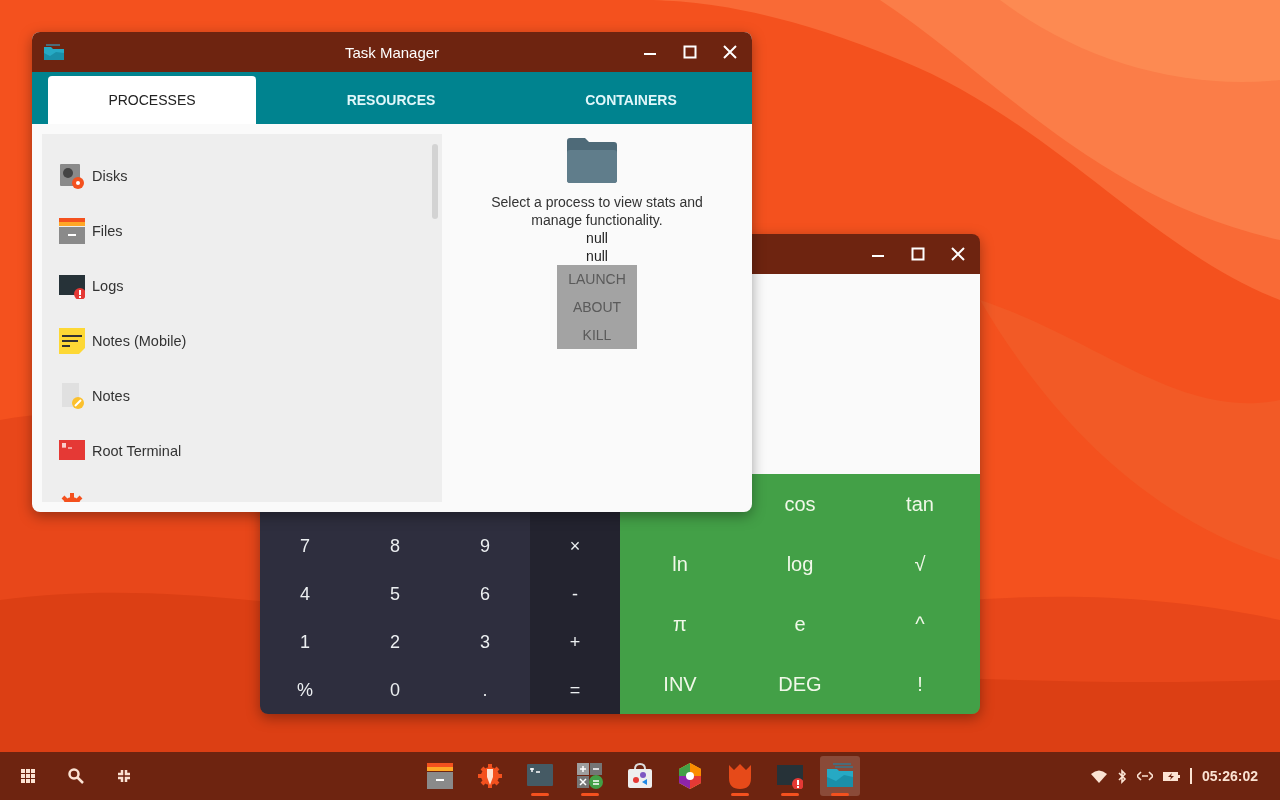 Image resolution: width=1280 pixels, height=800 pixels. Describe the element at coordinates (242, 395) in the screenshot. I see `process-item: Notes` at that location.